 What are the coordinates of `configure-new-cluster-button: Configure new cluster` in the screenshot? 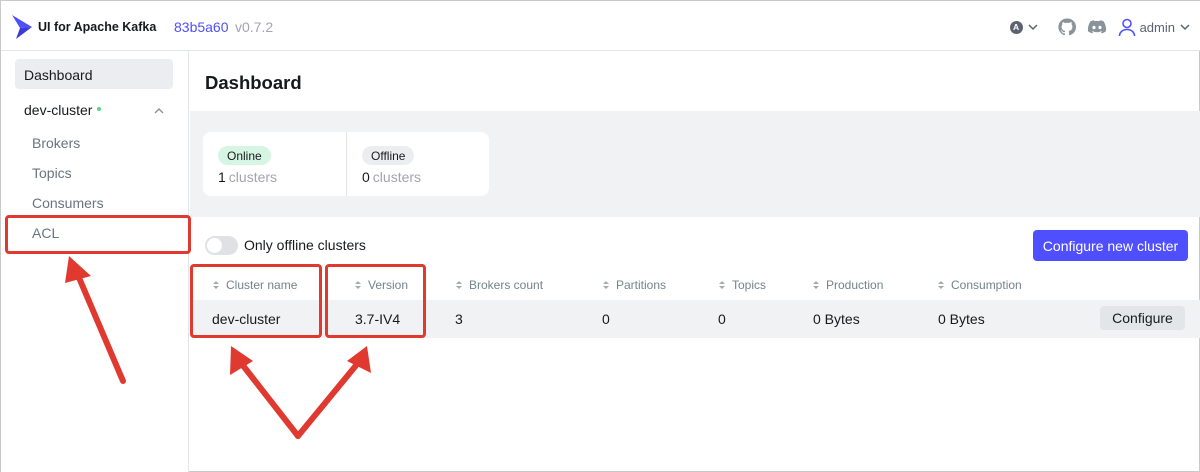 It's located at (1110, 245).